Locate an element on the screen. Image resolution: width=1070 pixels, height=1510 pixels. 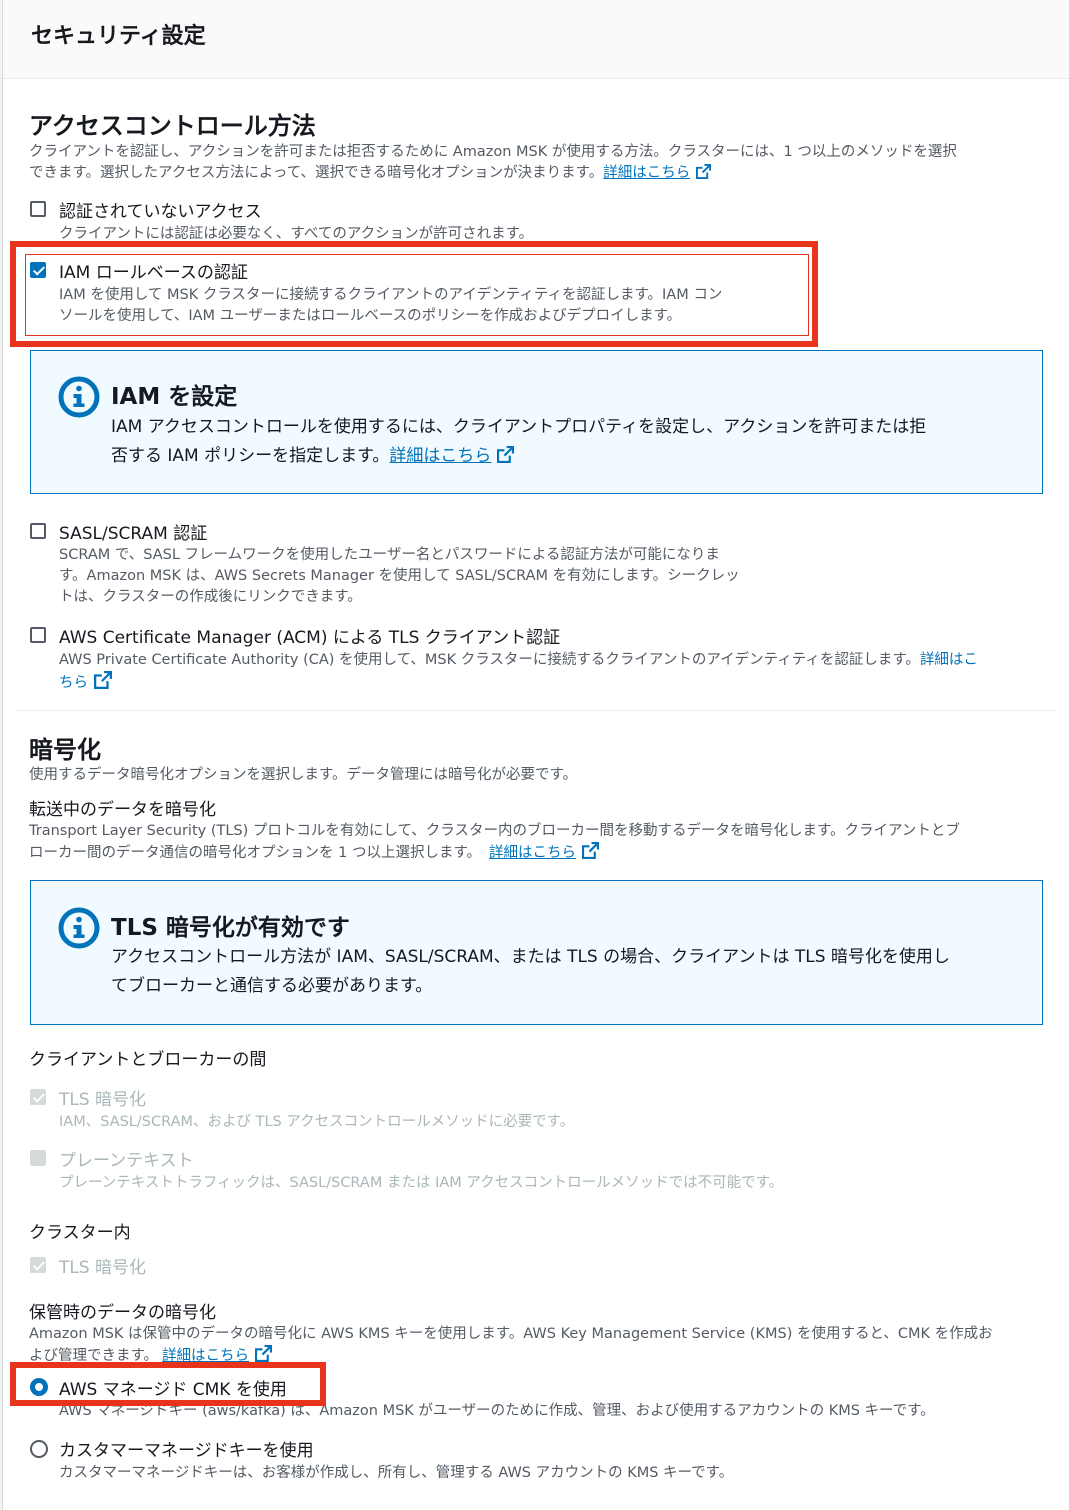
unauthenticated-access-label: 認証されていないアクセス is located at coordinates (160, 212).